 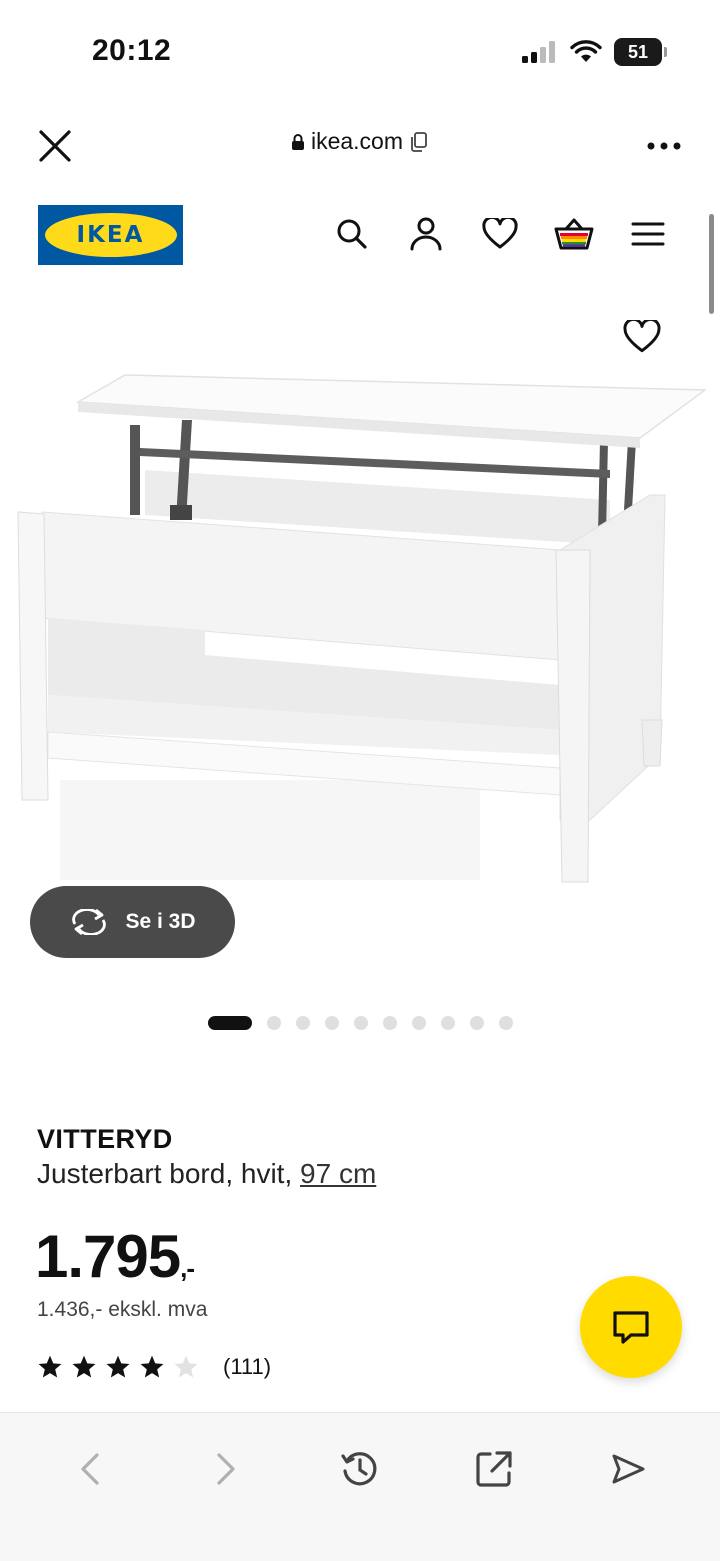 I want to click on share-icon, so click(x=494, y=1469).